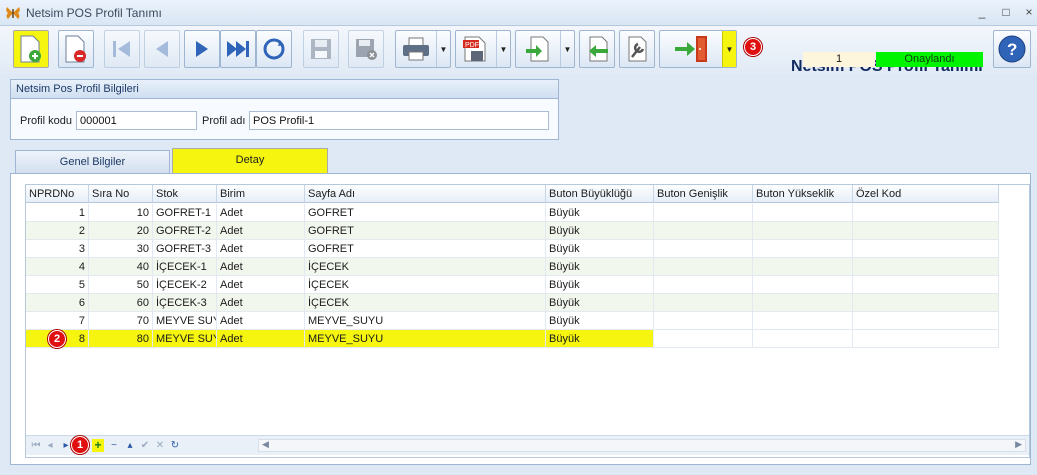  What do you see at coordinates (545, 49) in the screenshot?
I see `export-button: ▼` at bounding box center [545, 49].